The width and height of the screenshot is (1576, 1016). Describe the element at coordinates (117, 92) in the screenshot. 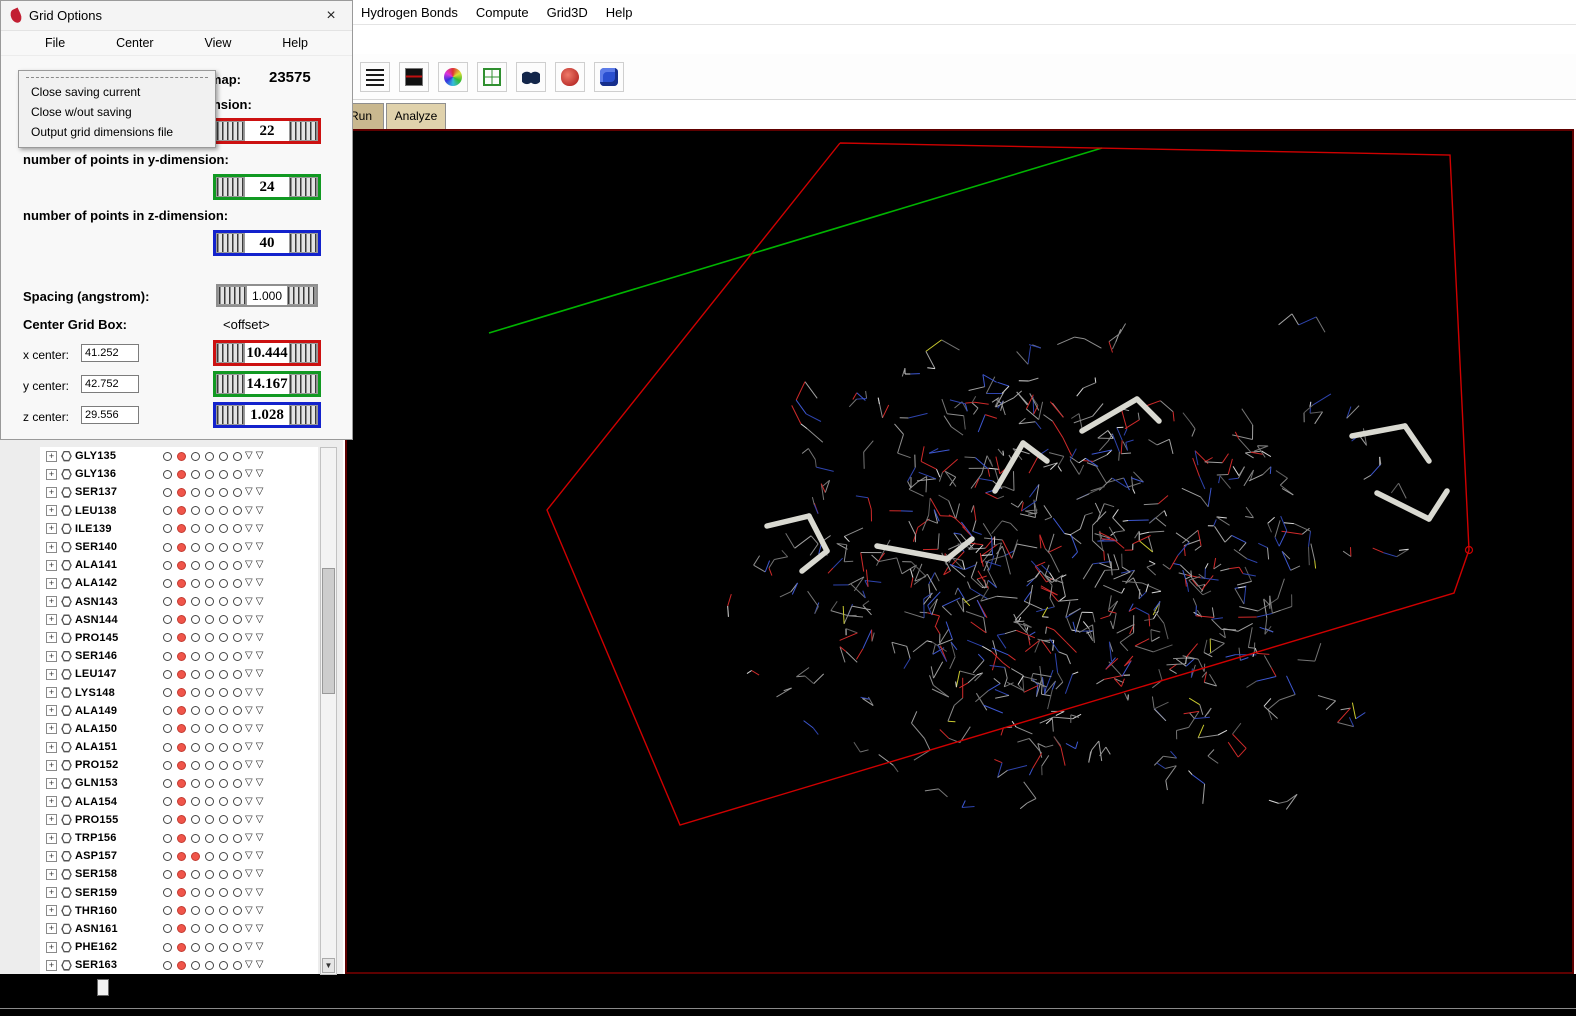

I see `menu-item-close-saving-current: Close saving current` at that location.